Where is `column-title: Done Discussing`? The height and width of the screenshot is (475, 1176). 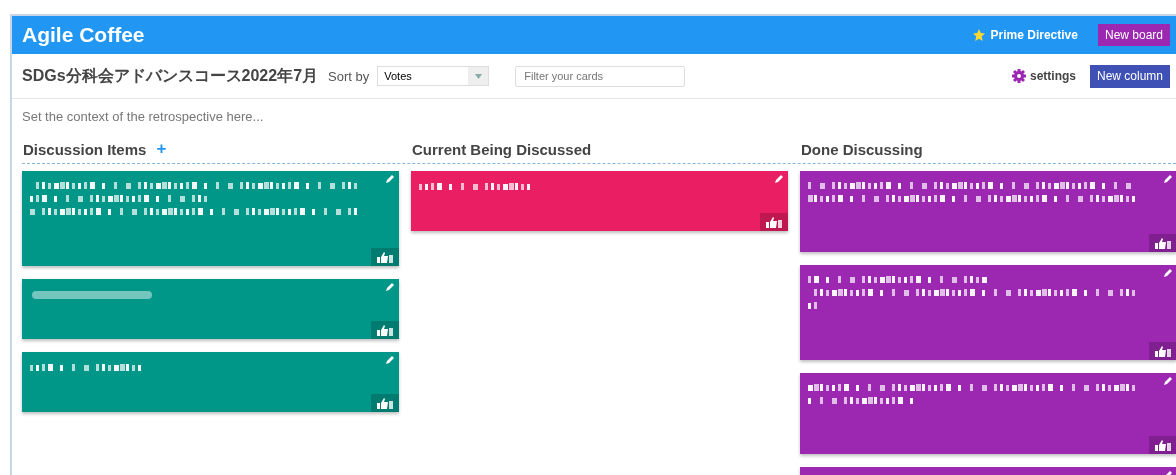 column-title: Done Discussing is located at coordinates (862, 149).